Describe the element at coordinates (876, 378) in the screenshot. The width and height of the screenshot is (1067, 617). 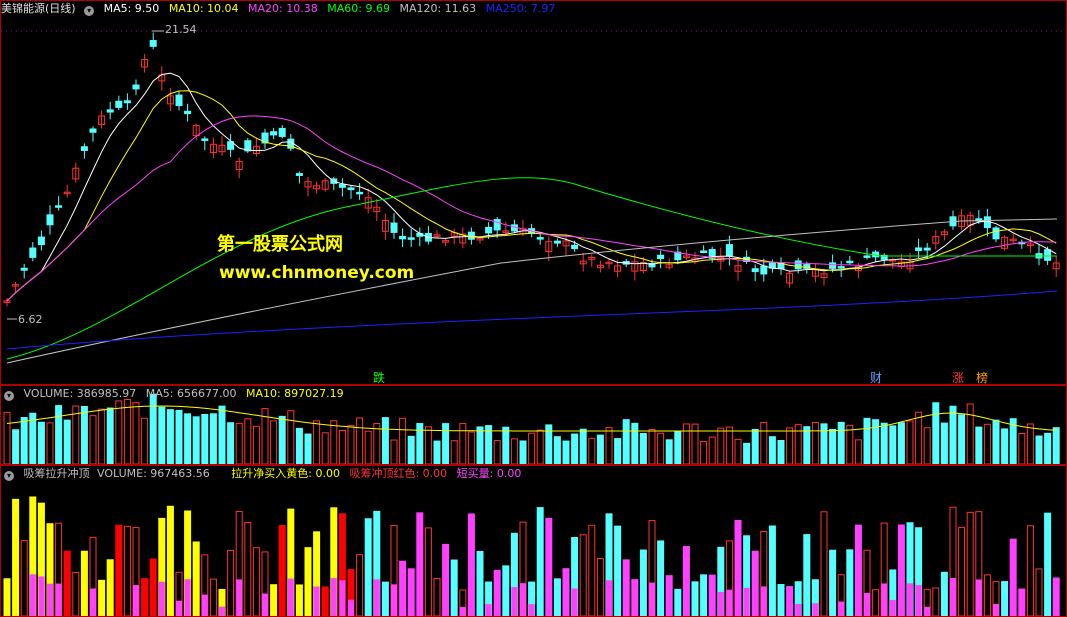
I see `event-mark-finance: 财` at that location.